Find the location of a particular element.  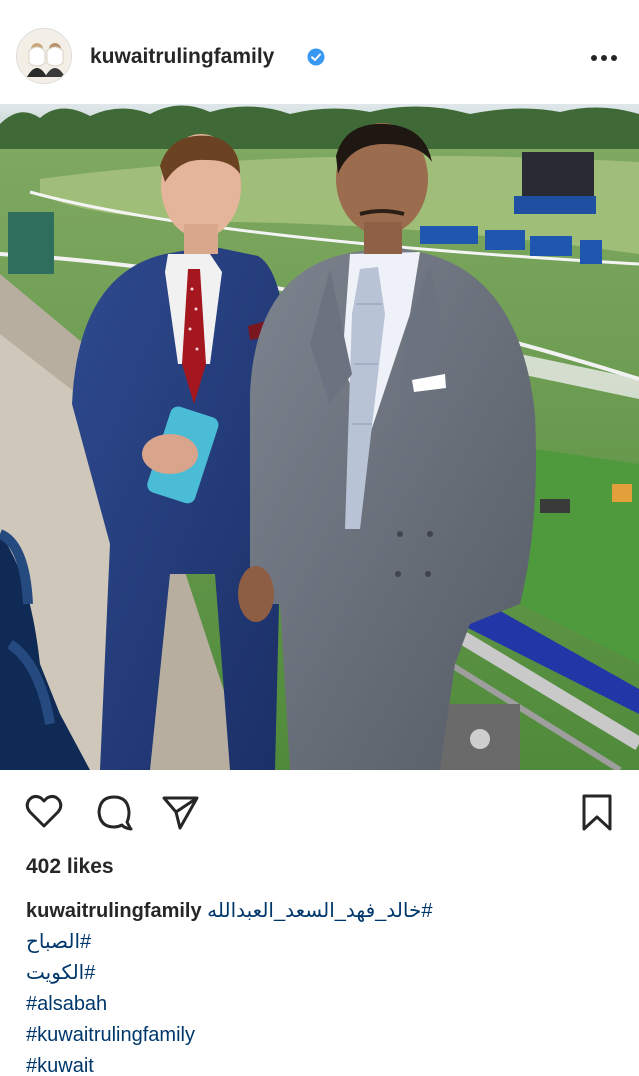

post-username: kuwaitrulingfamily is located at coordinates (182, 57).